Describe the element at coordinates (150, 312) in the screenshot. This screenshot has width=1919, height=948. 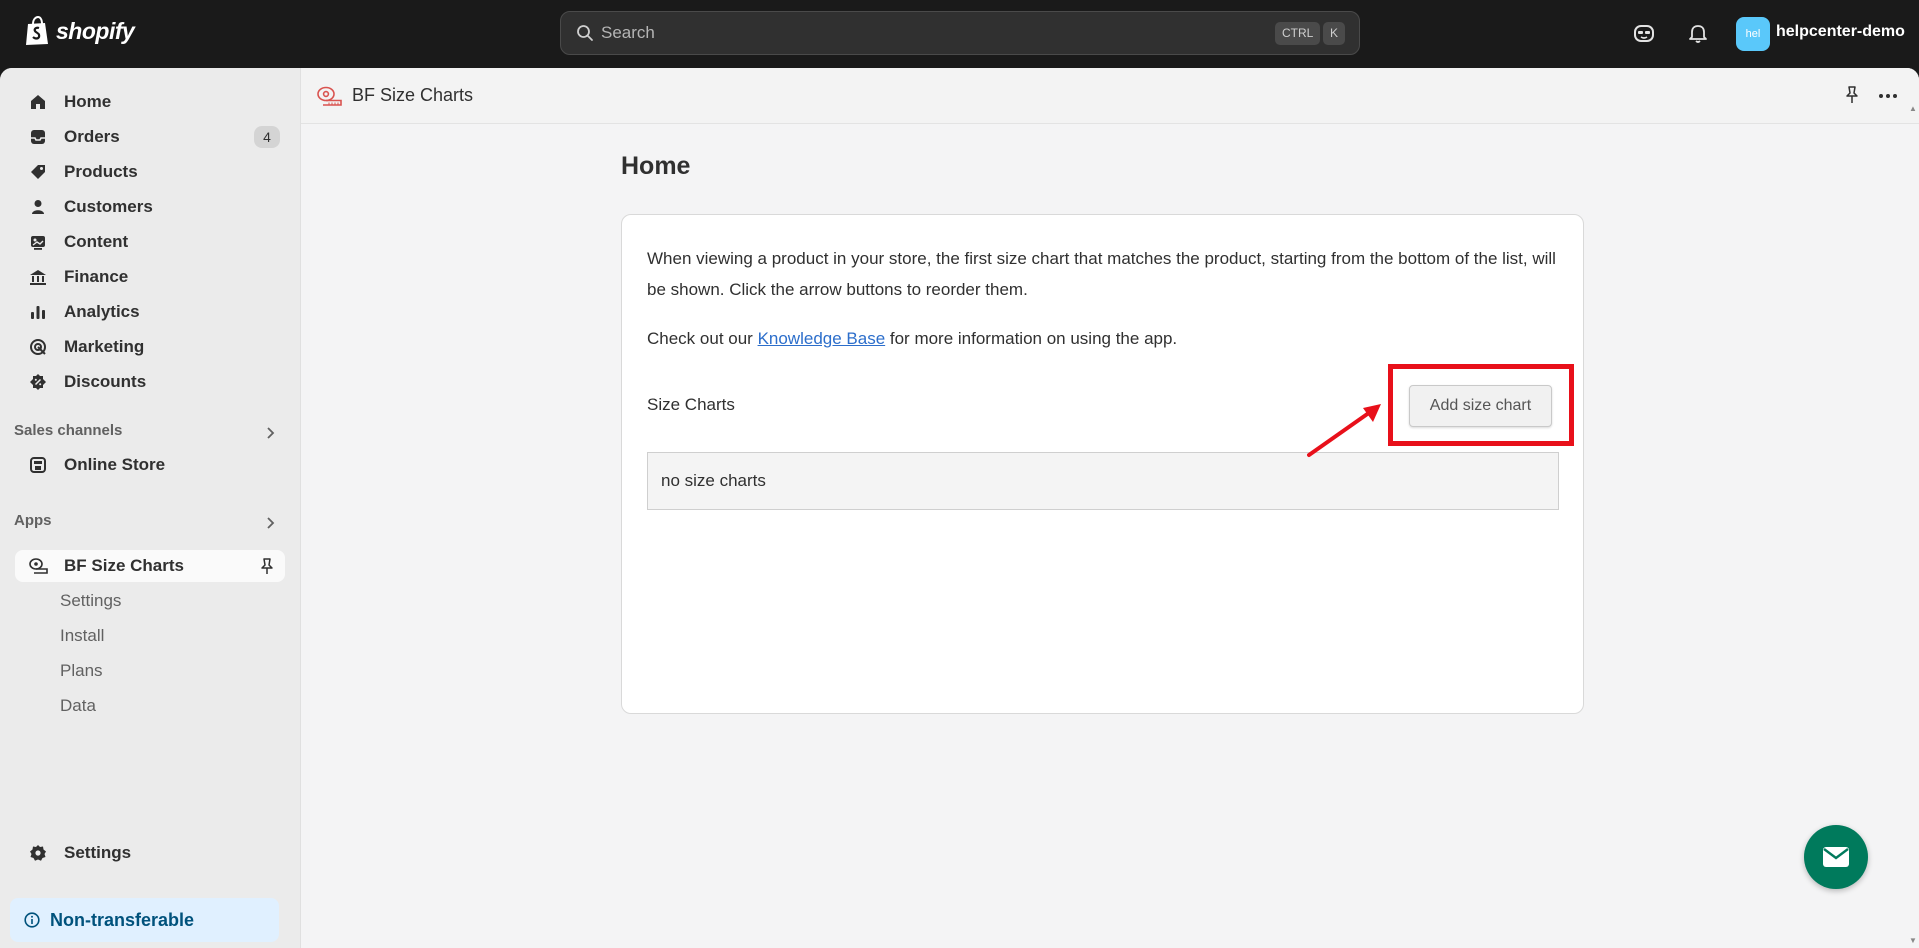
I see `sidebar-item-analytics: Analytics` at that location.